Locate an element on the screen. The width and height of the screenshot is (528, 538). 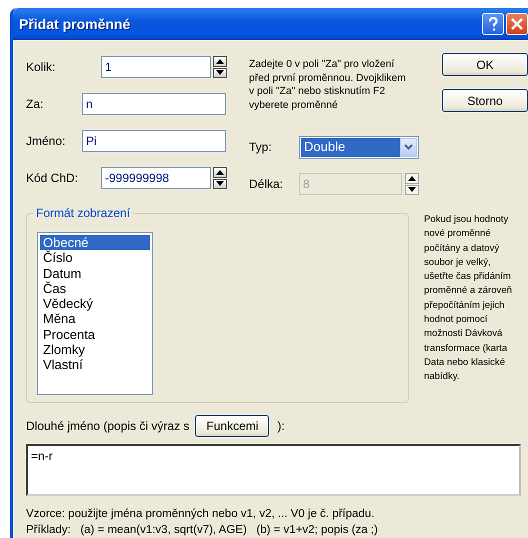
window-title: Přidat proměnné is located at coordinates (75, 24).